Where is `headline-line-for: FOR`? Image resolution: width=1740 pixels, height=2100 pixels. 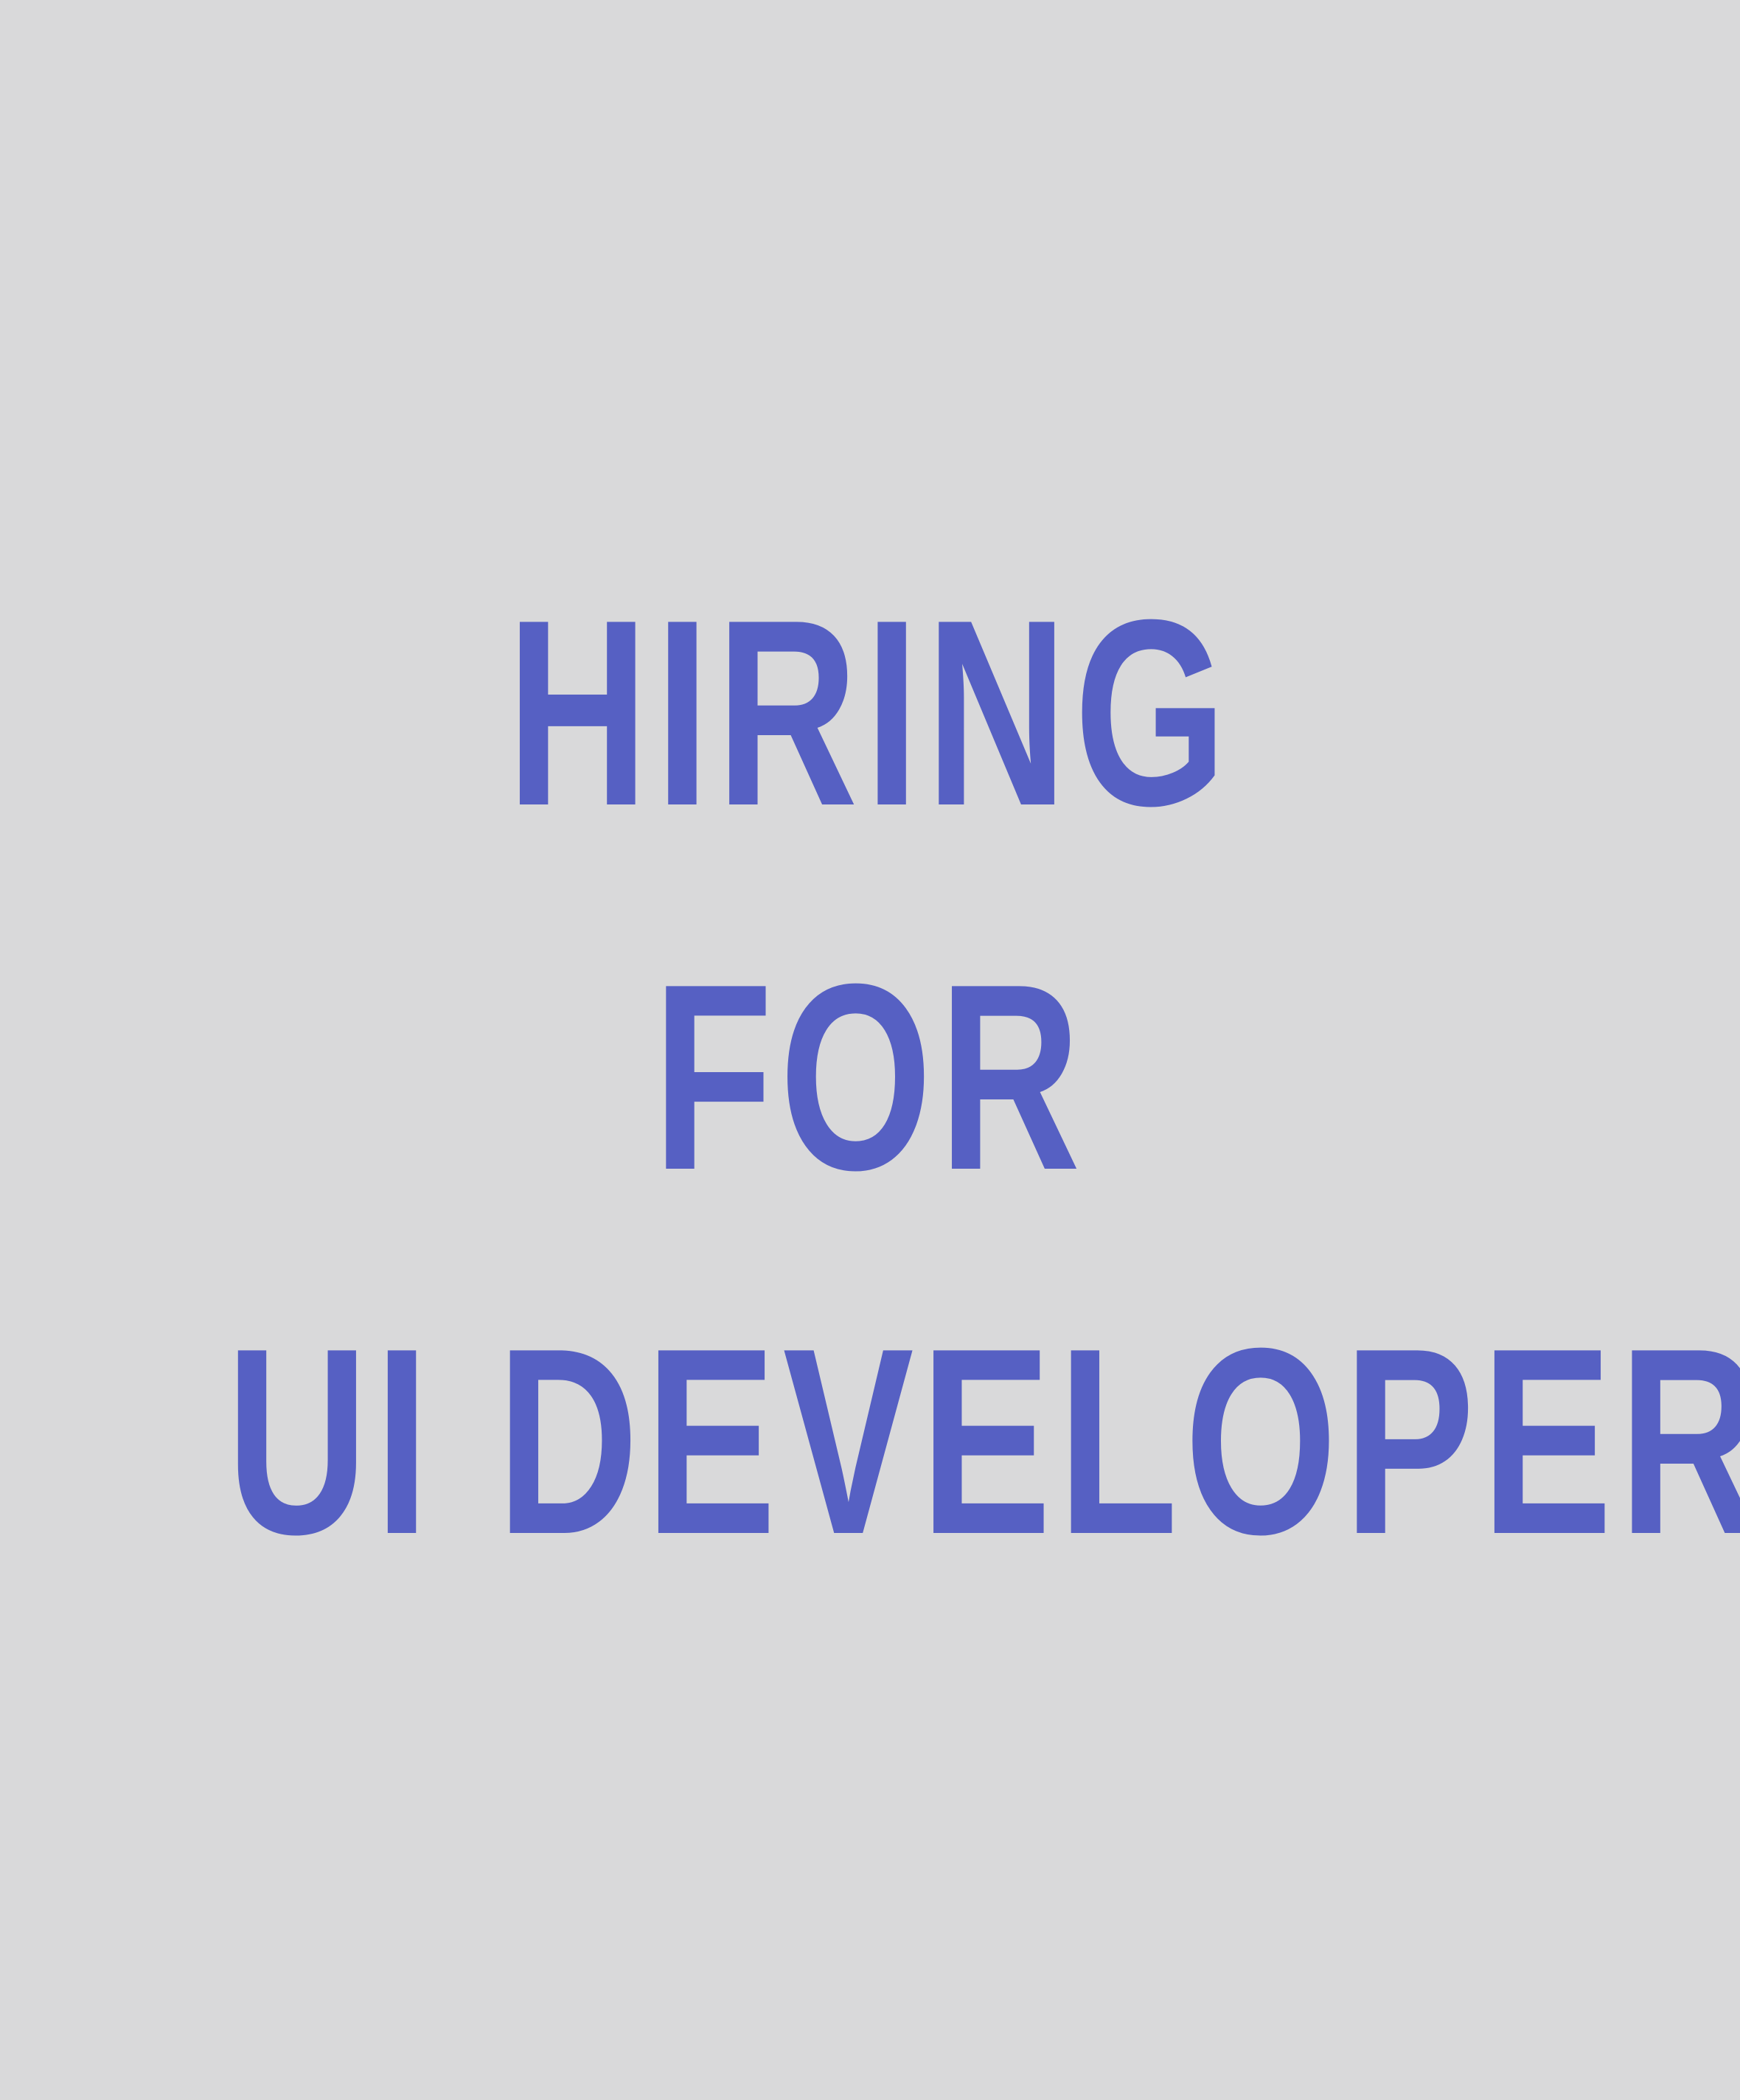 headline-line-for: FOR is located at coordinates (870, 1077).